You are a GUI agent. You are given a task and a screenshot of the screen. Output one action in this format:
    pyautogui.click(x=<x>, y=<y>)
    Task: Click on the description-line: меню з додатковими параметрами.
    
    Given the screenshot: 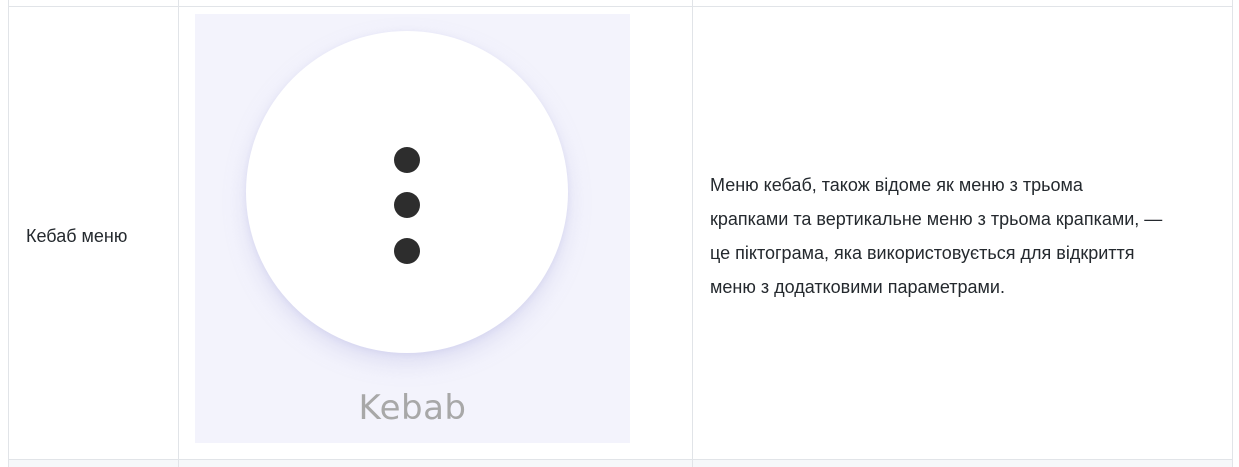 What is the action you would take?
    pyautogui.click(x=857, y=287)
    